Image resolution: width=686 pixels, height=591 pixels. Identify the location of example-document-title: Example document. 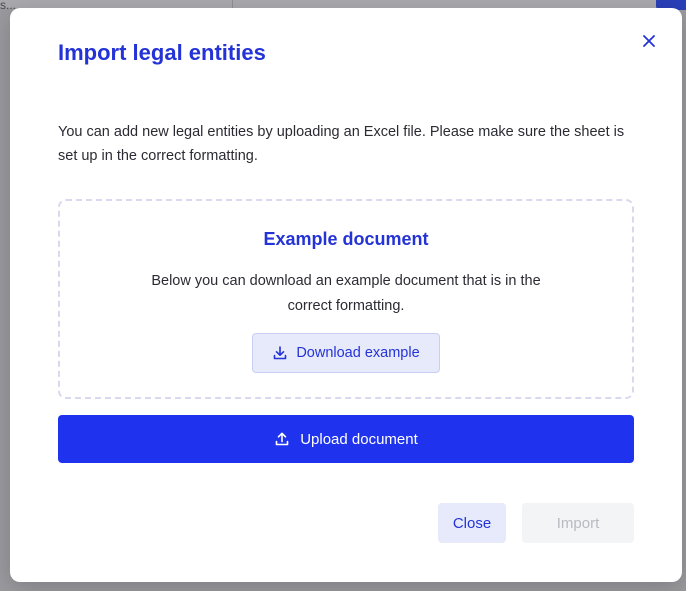
(346, 239).